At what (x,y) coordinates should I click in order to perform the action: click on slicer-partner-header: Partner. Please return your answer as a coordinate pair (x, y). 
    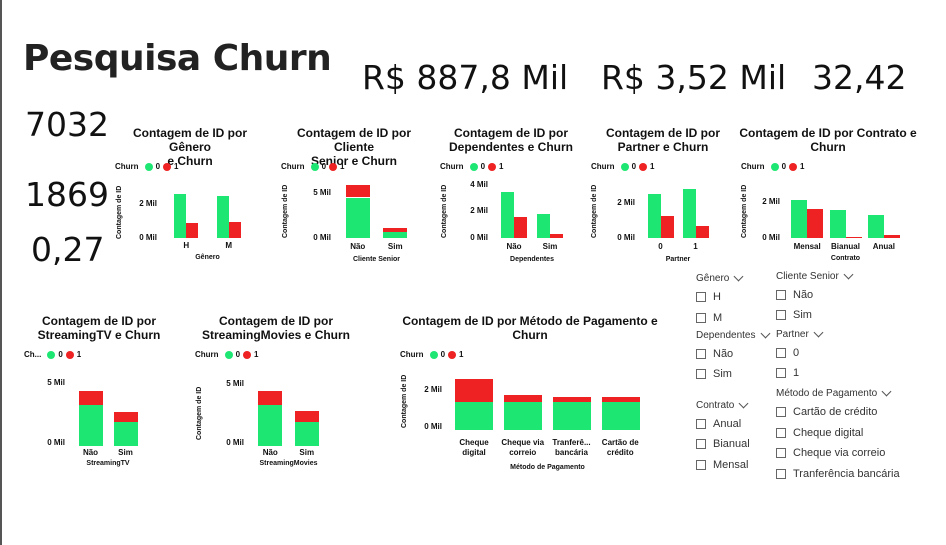
    Looking at the image, I should click on (800, 333).